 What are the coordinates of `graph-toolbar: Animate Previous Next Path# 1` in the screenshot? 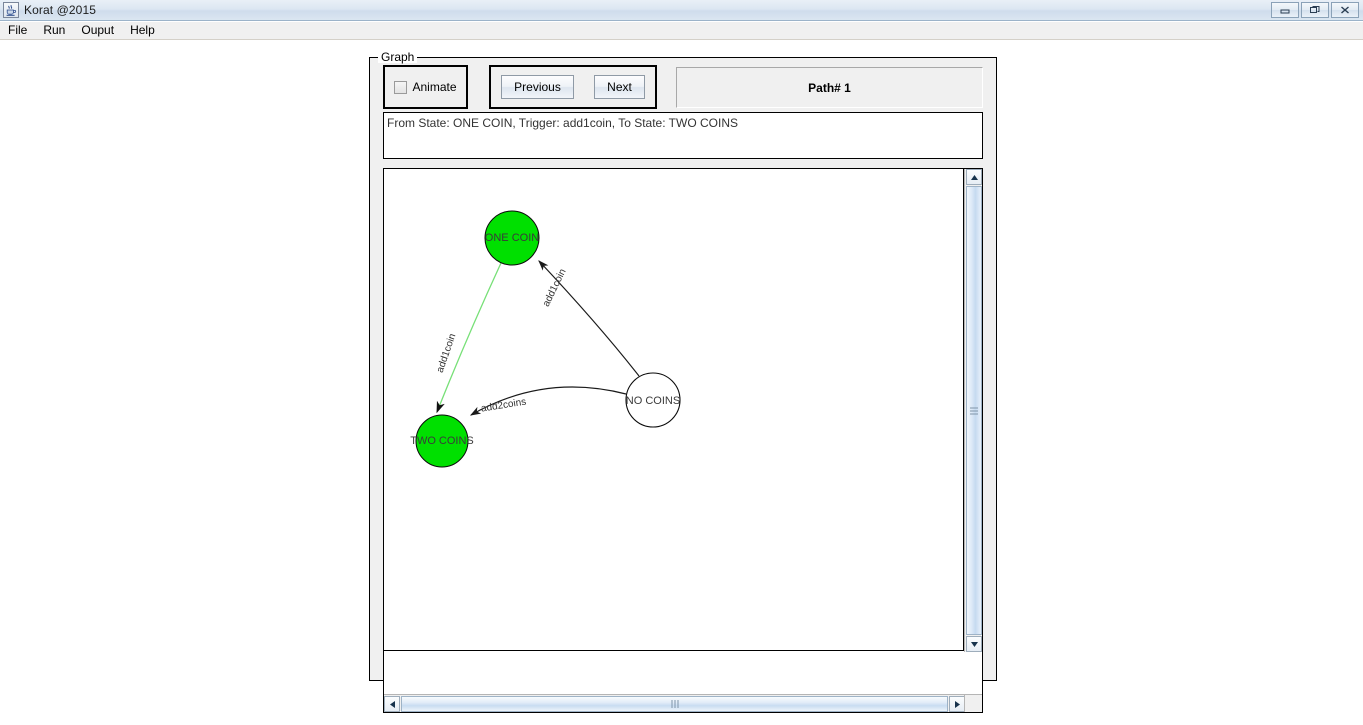 It's located at (683, 88).